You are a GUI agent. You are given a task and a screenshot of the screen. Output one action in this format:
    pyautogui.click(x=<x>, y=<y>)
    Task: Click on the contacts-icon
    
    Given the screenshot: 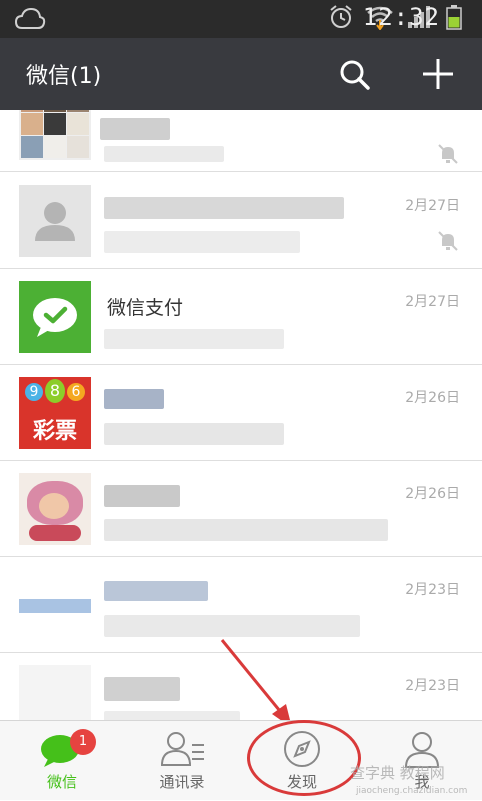 What is the action you would take?
    pyautogui.click(x=182, y=749)
    